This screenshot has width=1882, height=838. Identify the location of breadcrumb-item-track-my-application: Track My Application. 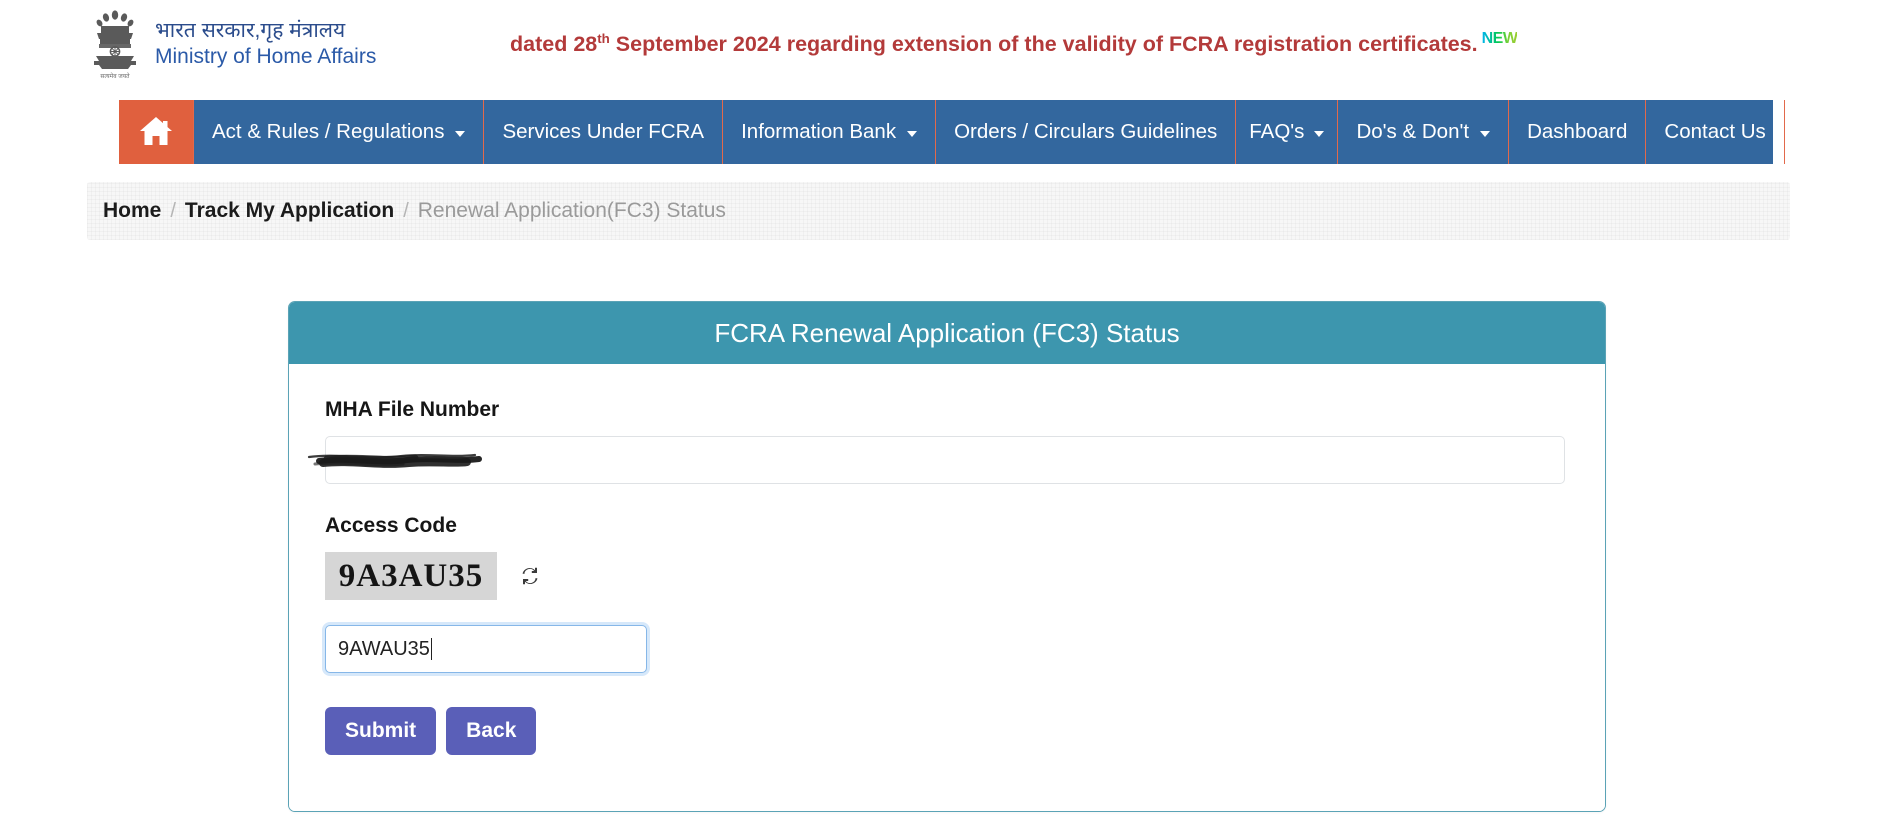
(289, 211).